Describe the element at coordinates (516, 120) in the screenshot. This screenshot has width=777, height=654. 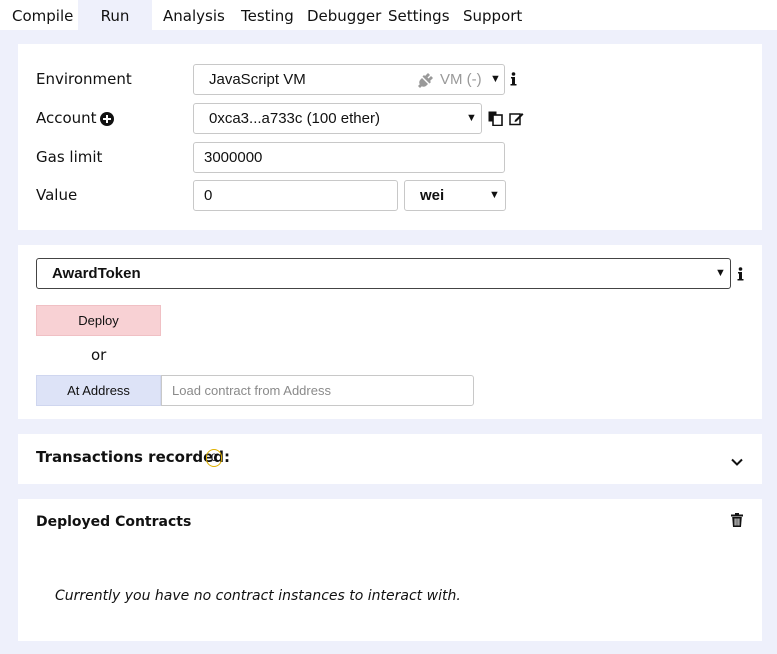
I see `edit-icon` at that location.